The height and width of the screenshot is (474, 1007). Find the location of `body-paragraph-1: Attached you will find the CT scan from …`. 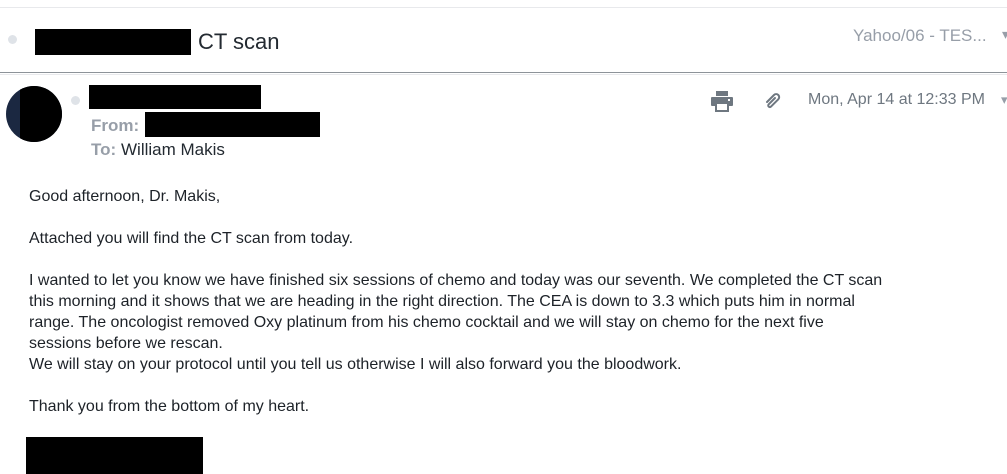

body-paragraph-1: Attached you will find the CT scan from … is located at coordinates (191, 238).